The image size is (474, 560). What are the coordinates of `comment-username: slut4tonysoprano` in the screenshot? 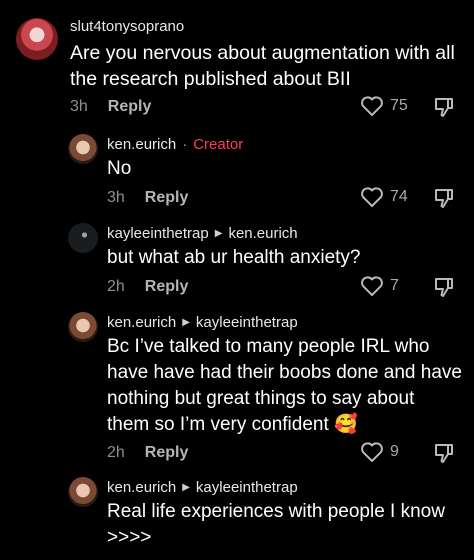 It's located at (127, 26).